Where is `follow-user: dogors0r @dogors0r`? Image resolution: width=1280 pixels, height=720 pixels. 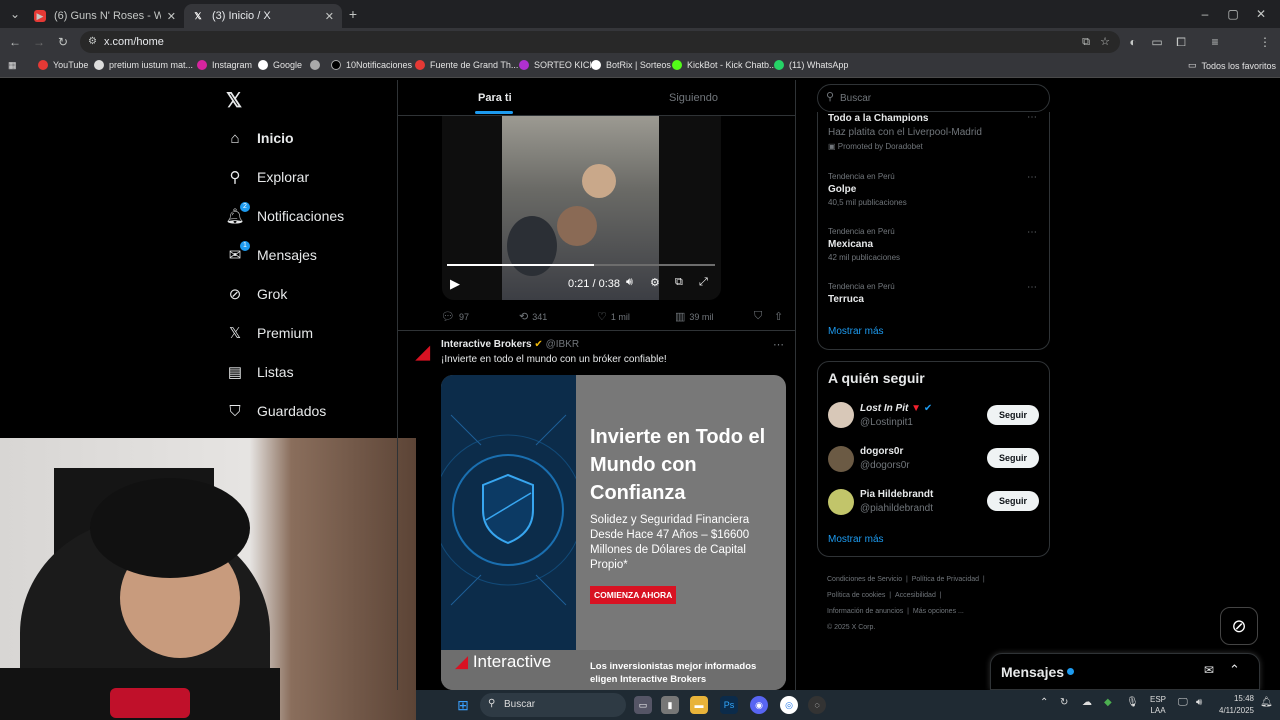 follow-user: dogors0r @dogors0r is located at coordinates (885, 458).